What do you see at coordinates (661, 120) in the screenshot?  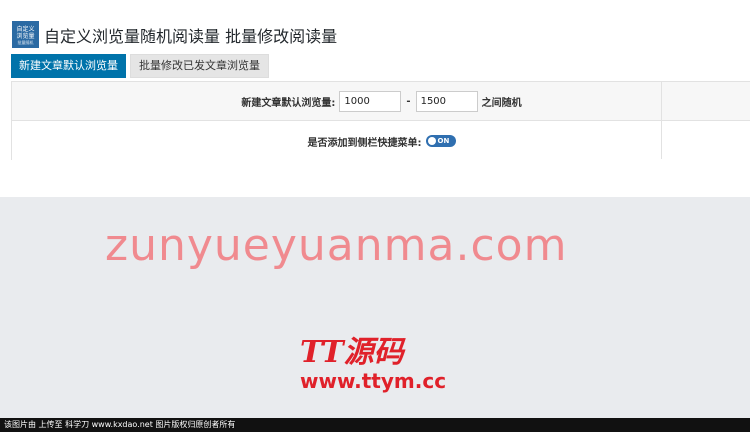 I see `column-divider` at bounding box center [661, 120].